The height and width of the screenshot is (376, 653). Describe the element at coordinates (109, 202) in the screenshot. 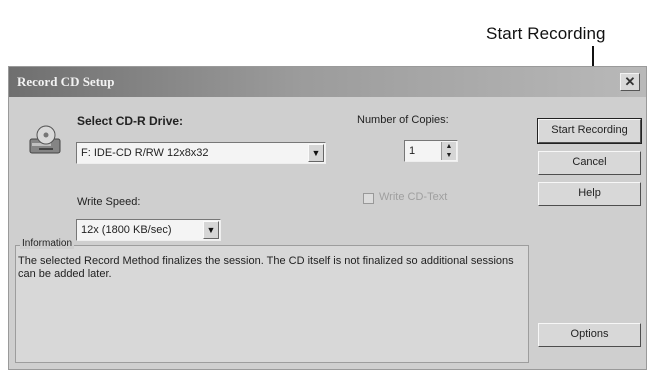

I see `write-speed-label: Write Speed:` at that location.